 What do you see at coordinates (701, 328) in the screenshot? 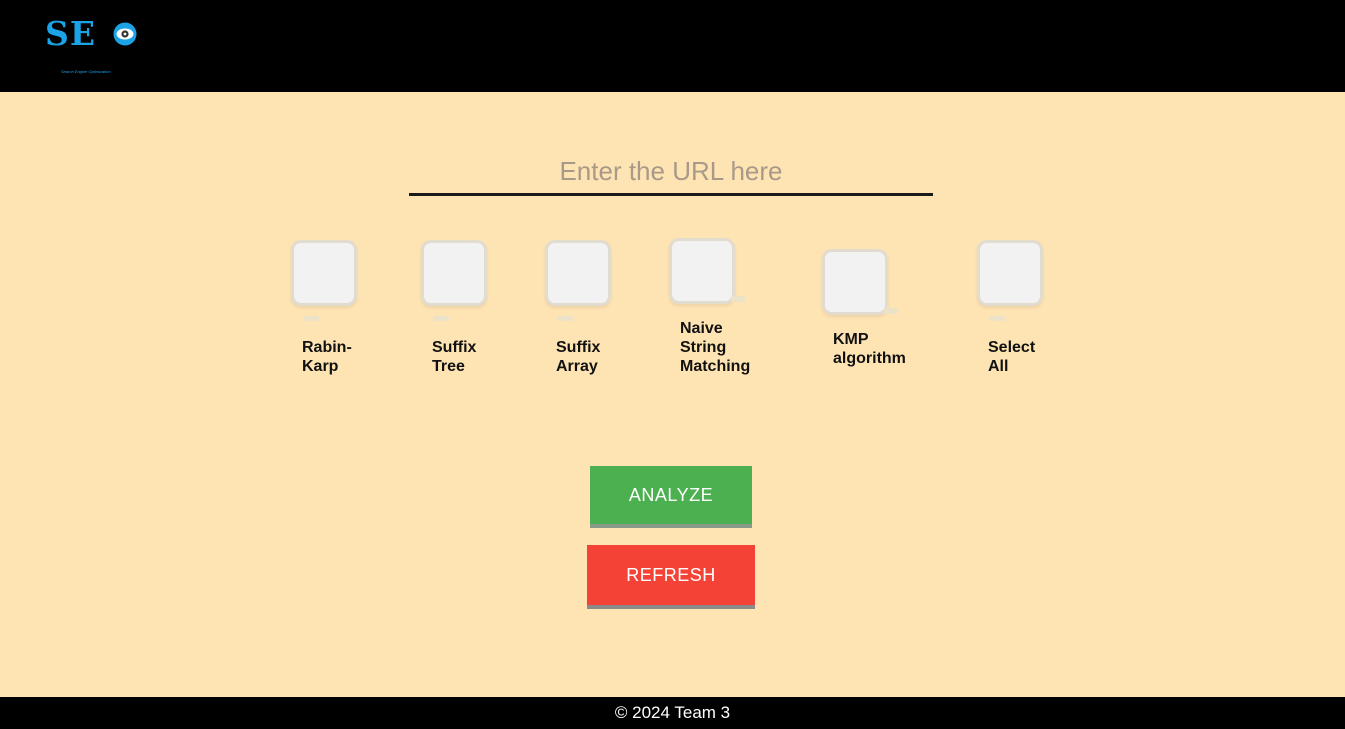
I see `label-line: Naive` at bounding box center [701, 328].